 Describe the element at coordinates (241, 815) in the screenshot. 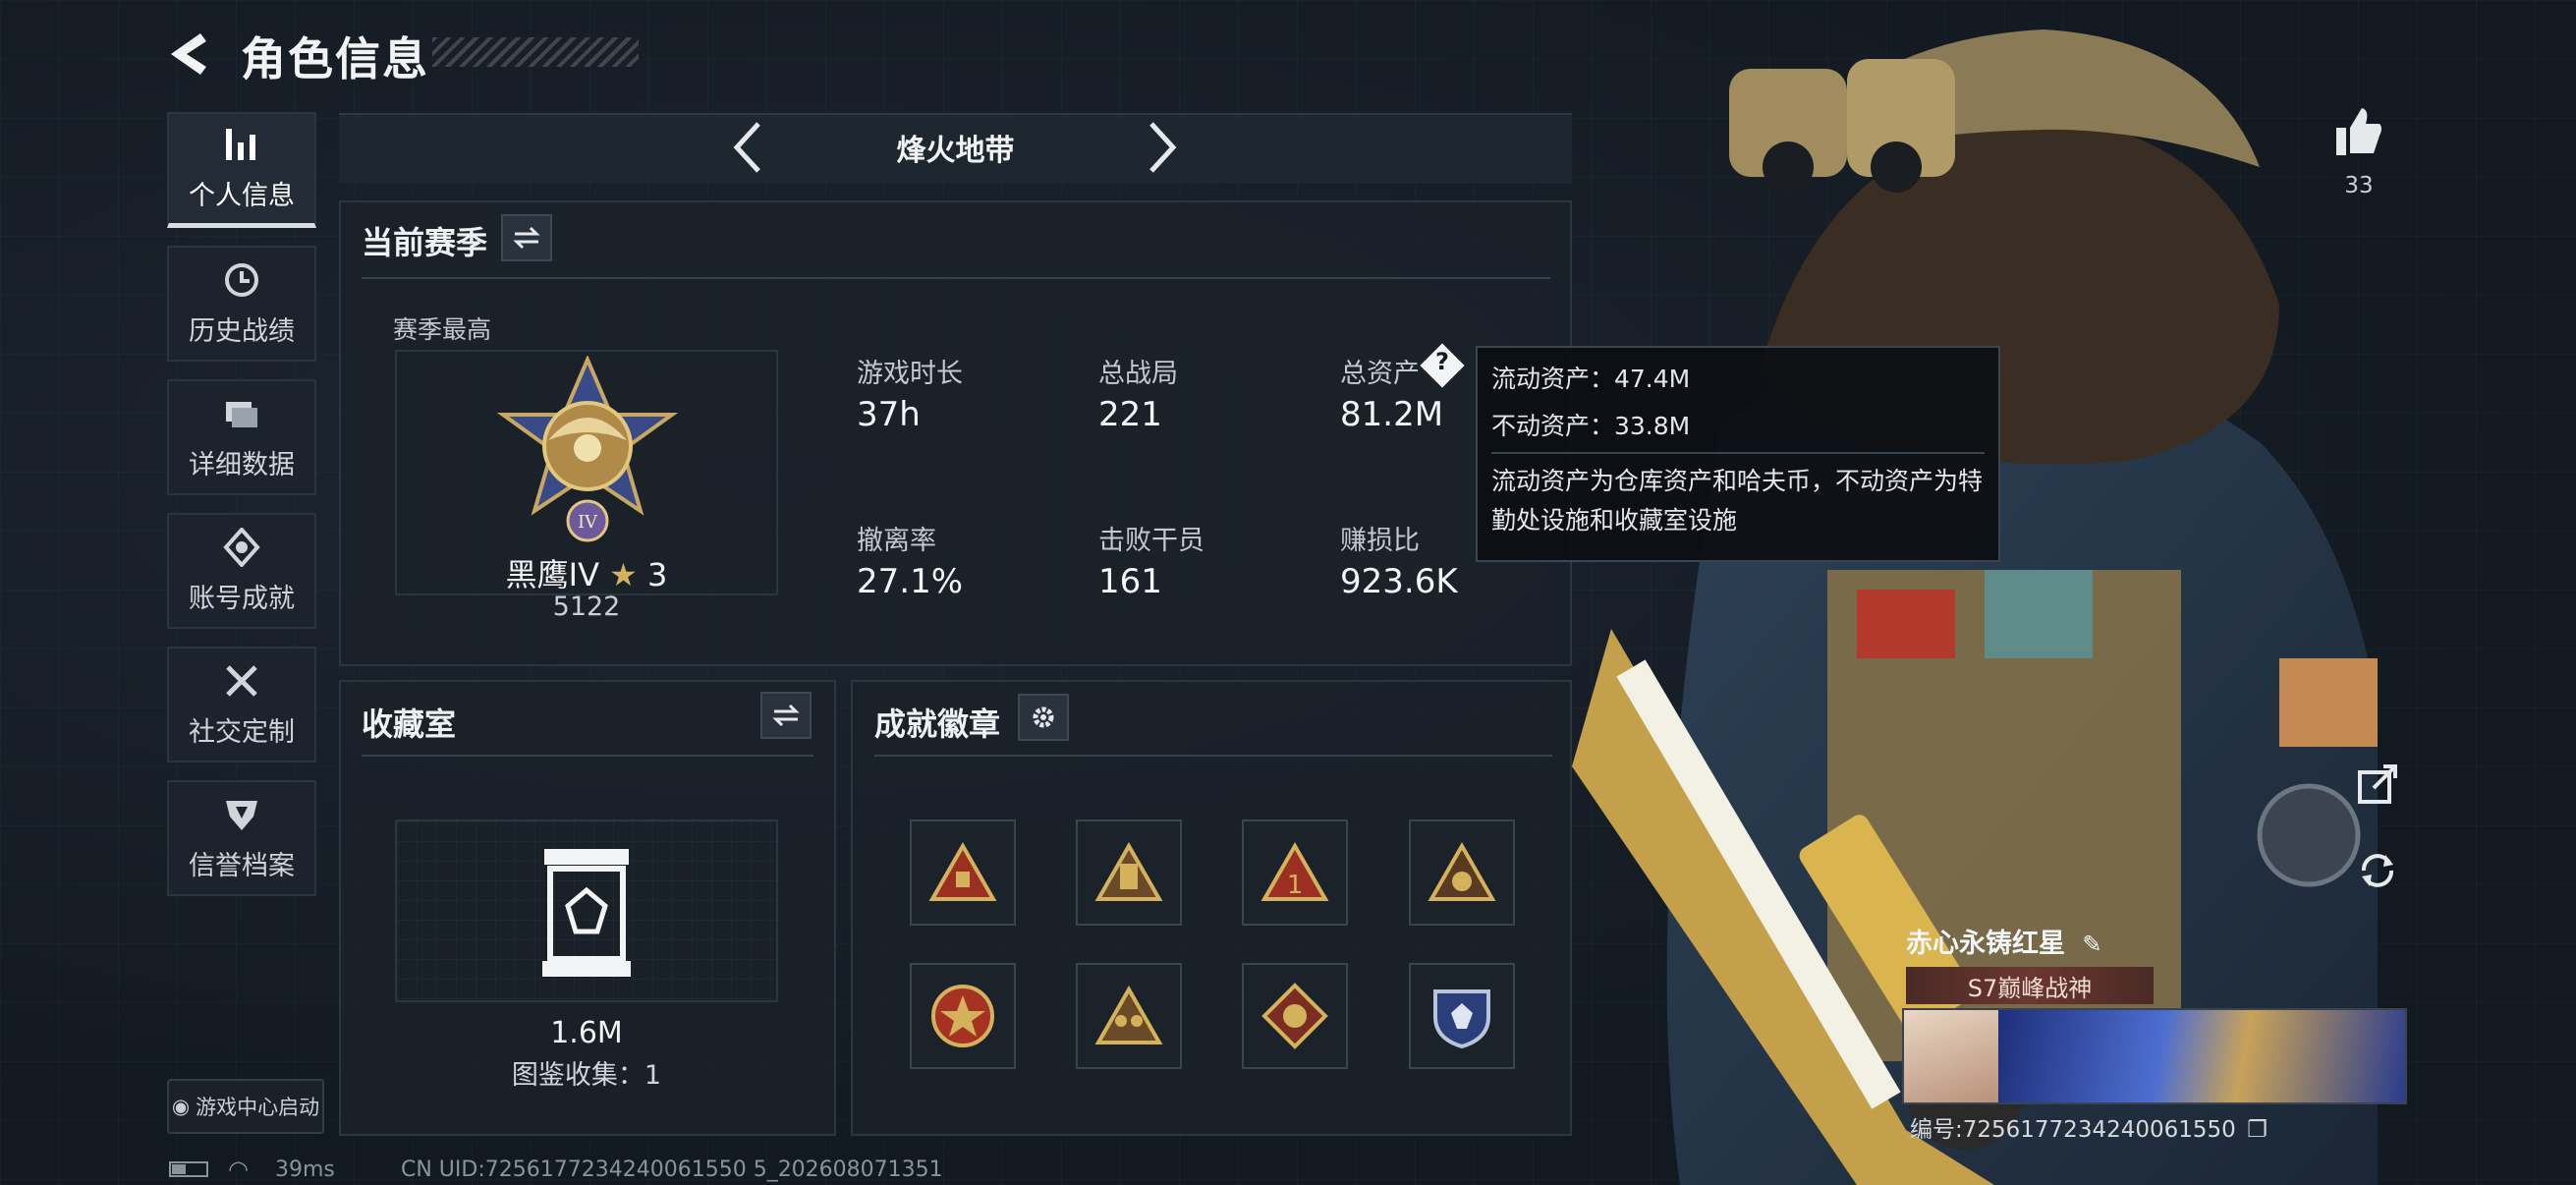

I see `shield-icon` at that location.